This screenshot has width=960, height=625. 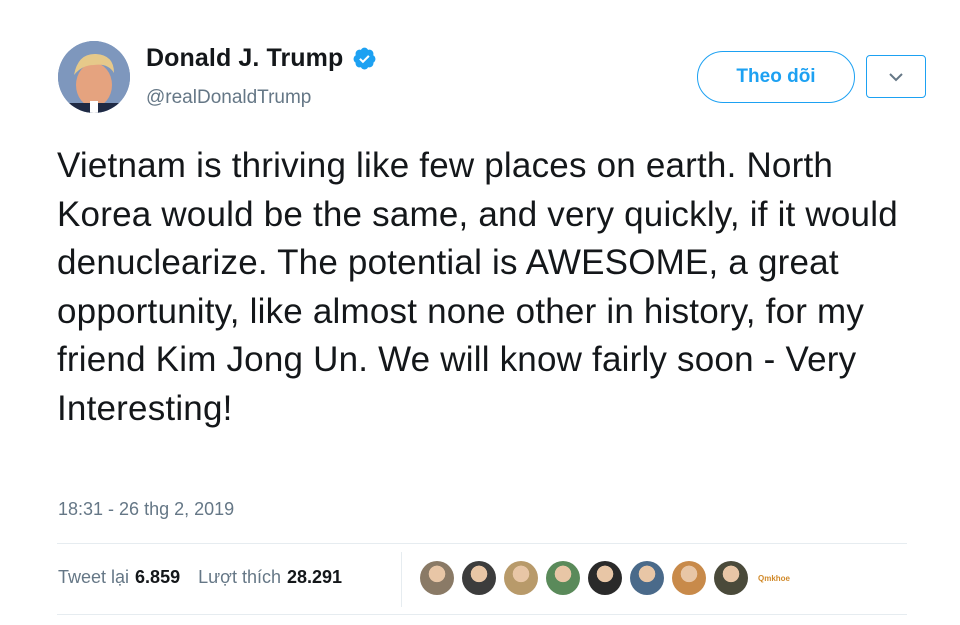 I want to click on liker-avatars: Qmkhoe, so click(x=605, y=578).